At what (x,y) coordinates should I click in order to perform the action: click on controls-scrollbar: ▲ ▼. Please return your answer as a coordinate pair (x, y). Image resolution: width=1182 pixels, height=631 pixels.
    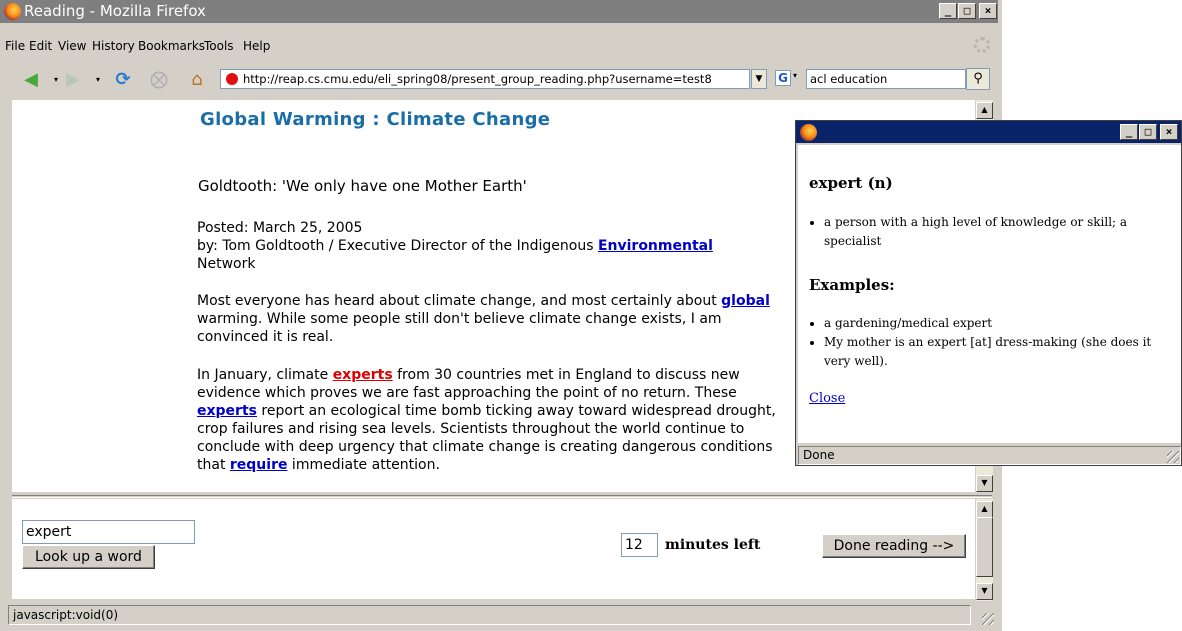
    Looking at the image, I should click on (984, 550).